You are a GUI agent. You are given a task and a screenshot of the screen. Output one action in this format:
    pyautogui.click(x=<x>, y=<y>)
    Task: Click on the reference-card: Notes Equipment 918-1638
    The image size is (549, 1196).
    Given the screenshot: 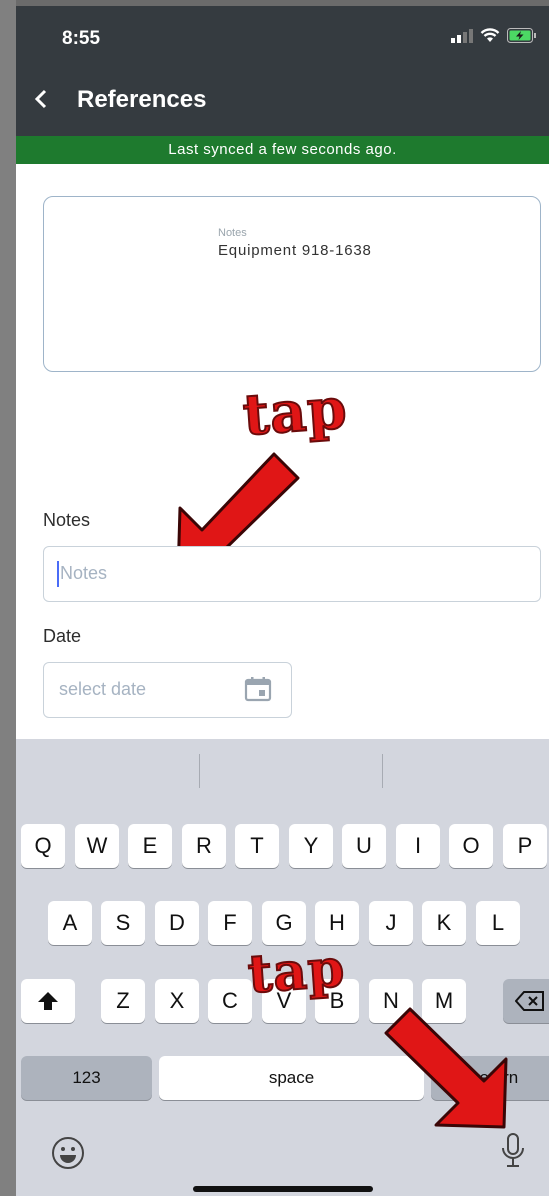 What is the action you would take?
    pyautogui.click(x=292, y=284)
    